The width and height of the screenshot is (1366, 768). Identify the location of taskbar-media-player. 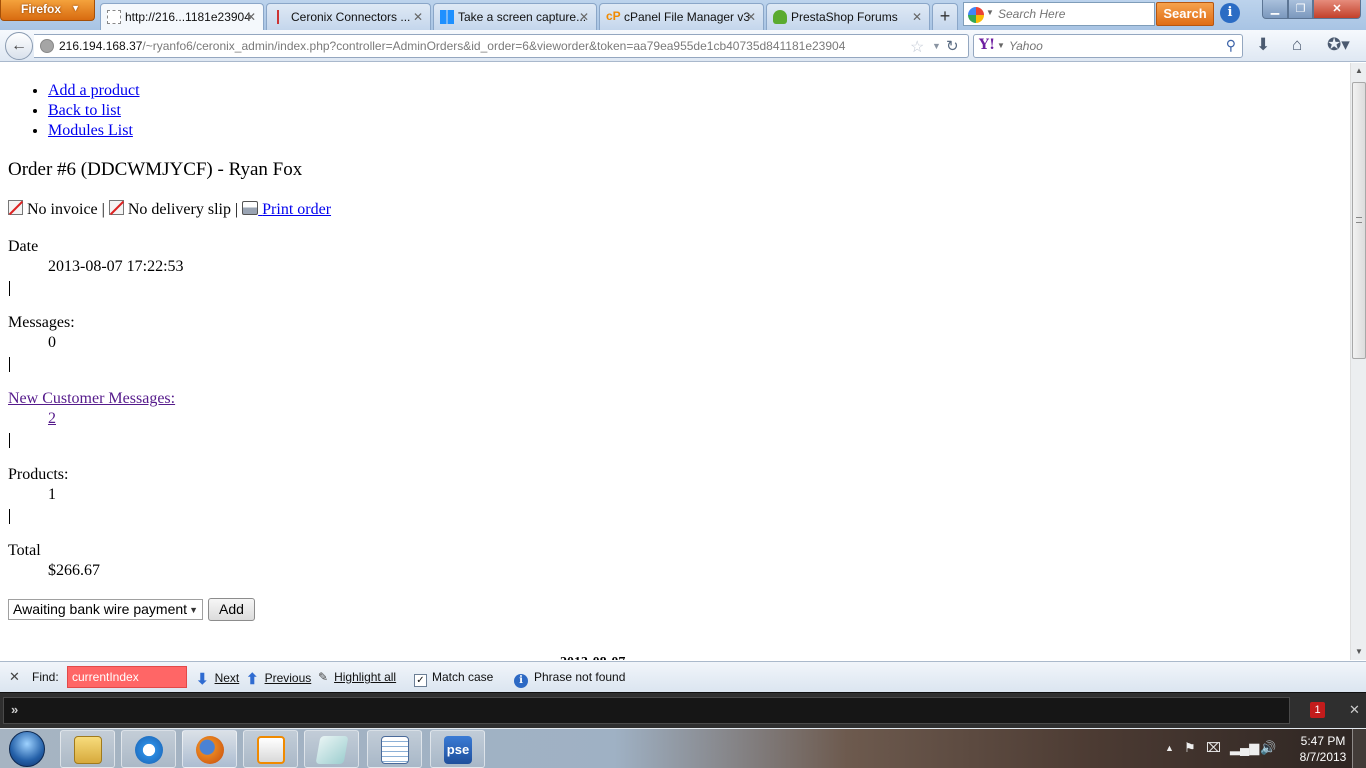
(270, 749).